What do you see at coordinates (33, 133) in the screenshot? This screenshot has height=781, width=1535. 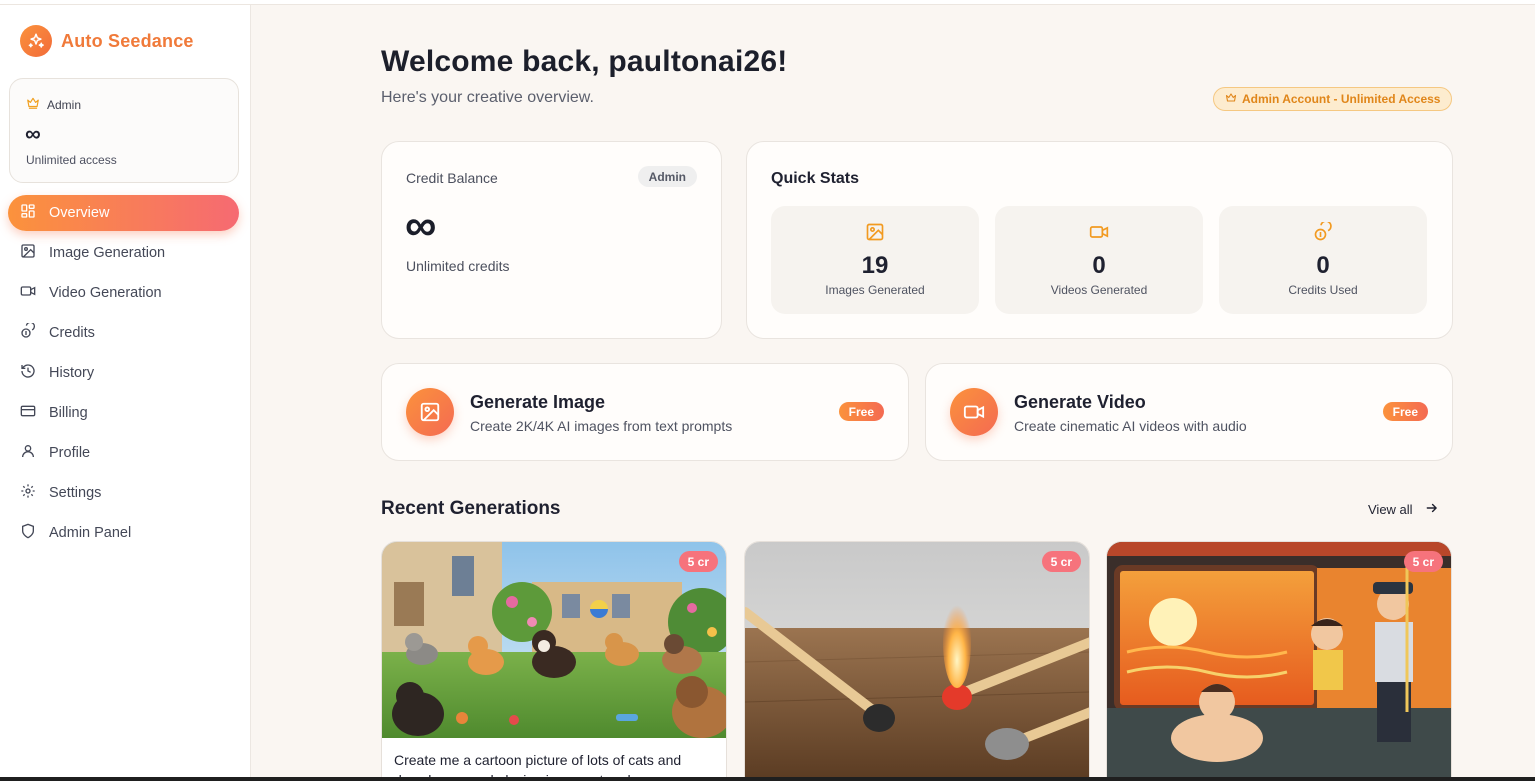 I see `account-credits: ∞` at bounding box center [33, 133].